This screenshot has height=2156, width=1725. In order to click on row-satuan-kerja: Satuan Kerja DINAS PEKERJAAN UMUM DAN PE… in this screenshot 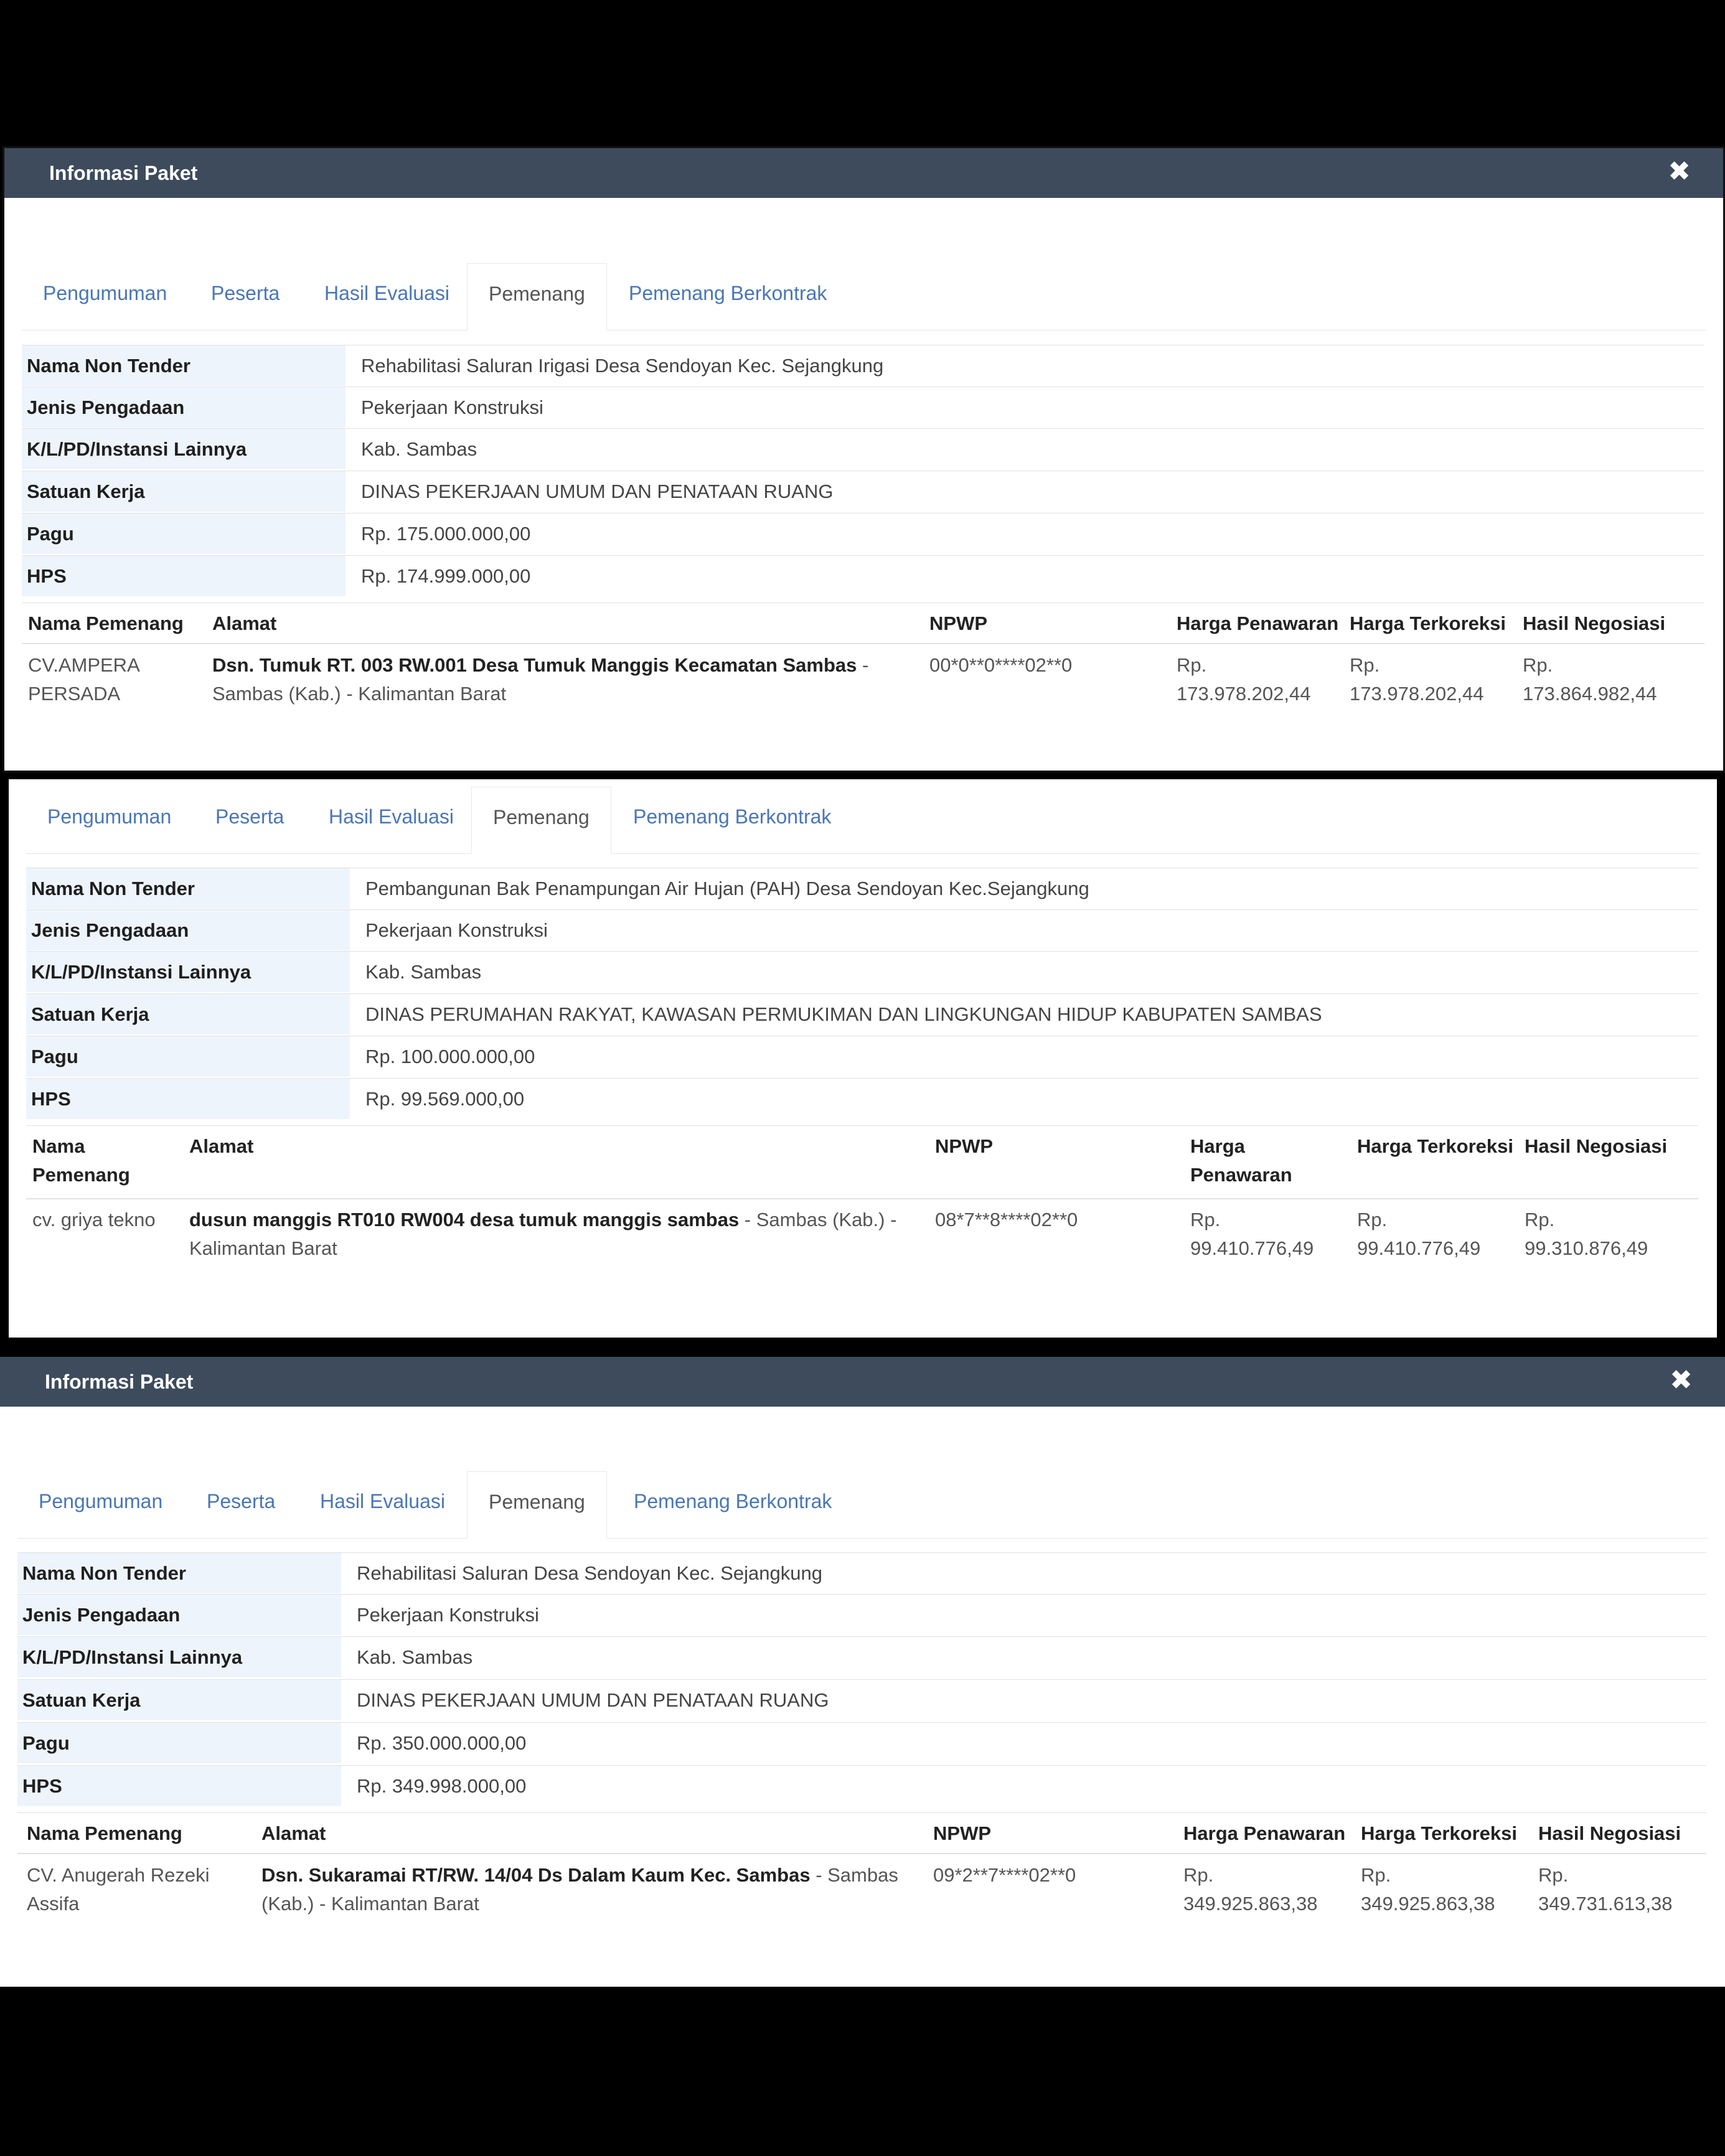, I will do `click(861, 1700)`.